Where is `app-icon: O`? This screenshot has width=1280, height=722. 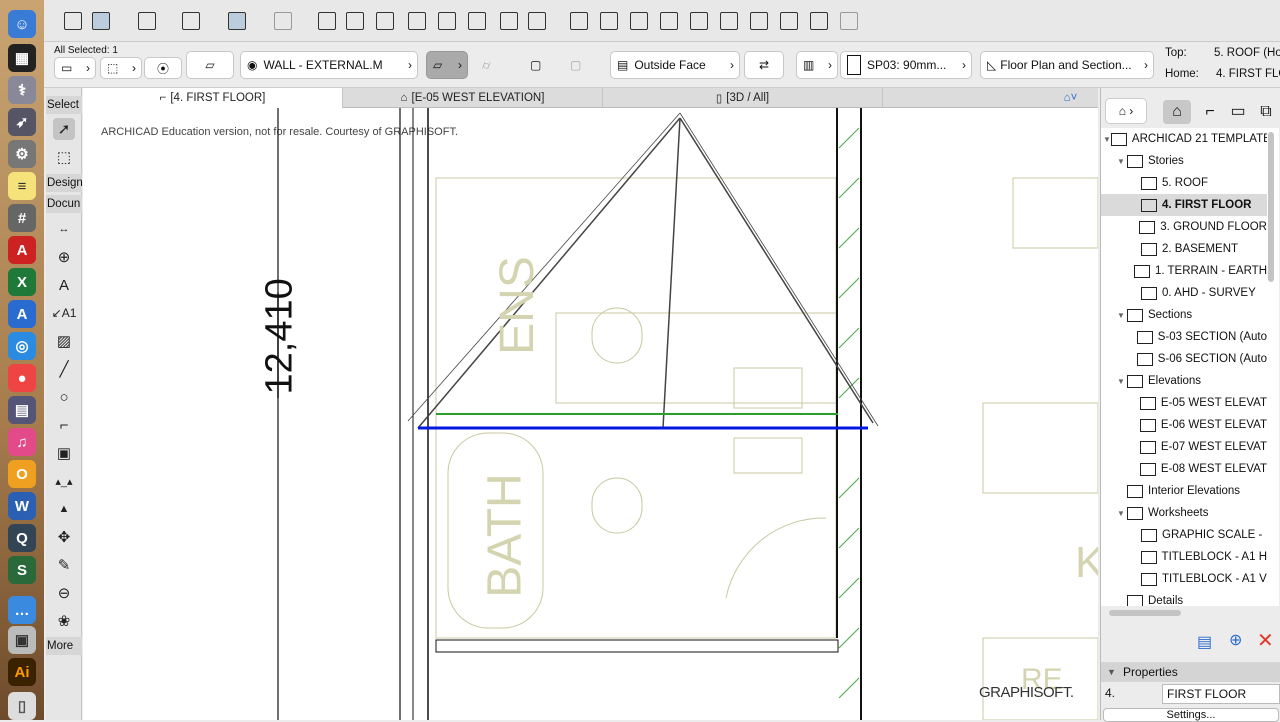
app-icon: O is located at coordinates (22, 474).